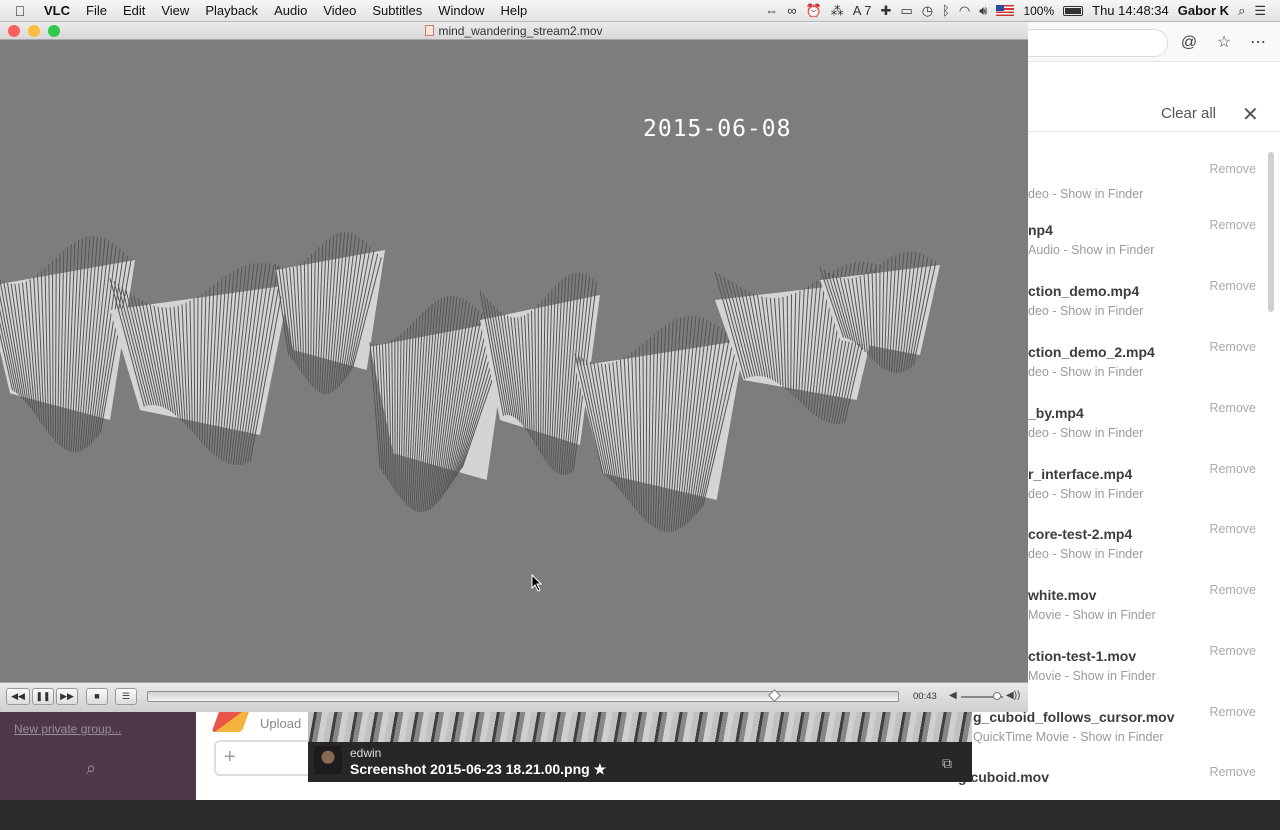  I want to click on wifi-icon: ◠, so click(964, 11).